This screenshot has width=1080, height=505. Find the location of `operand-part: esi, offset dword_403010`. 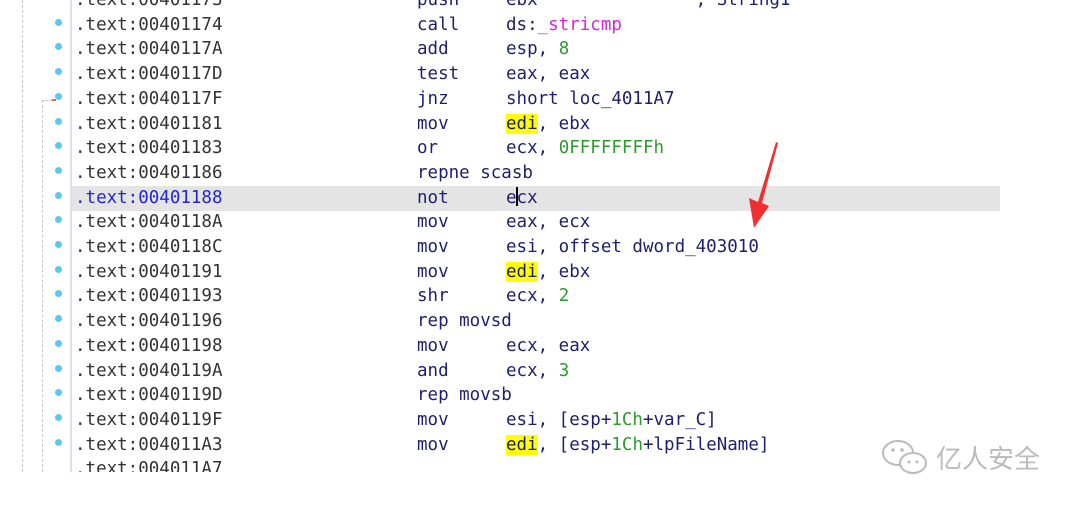

operand-part: esi, offset dword_403010 is located at coordinates (632, 247).